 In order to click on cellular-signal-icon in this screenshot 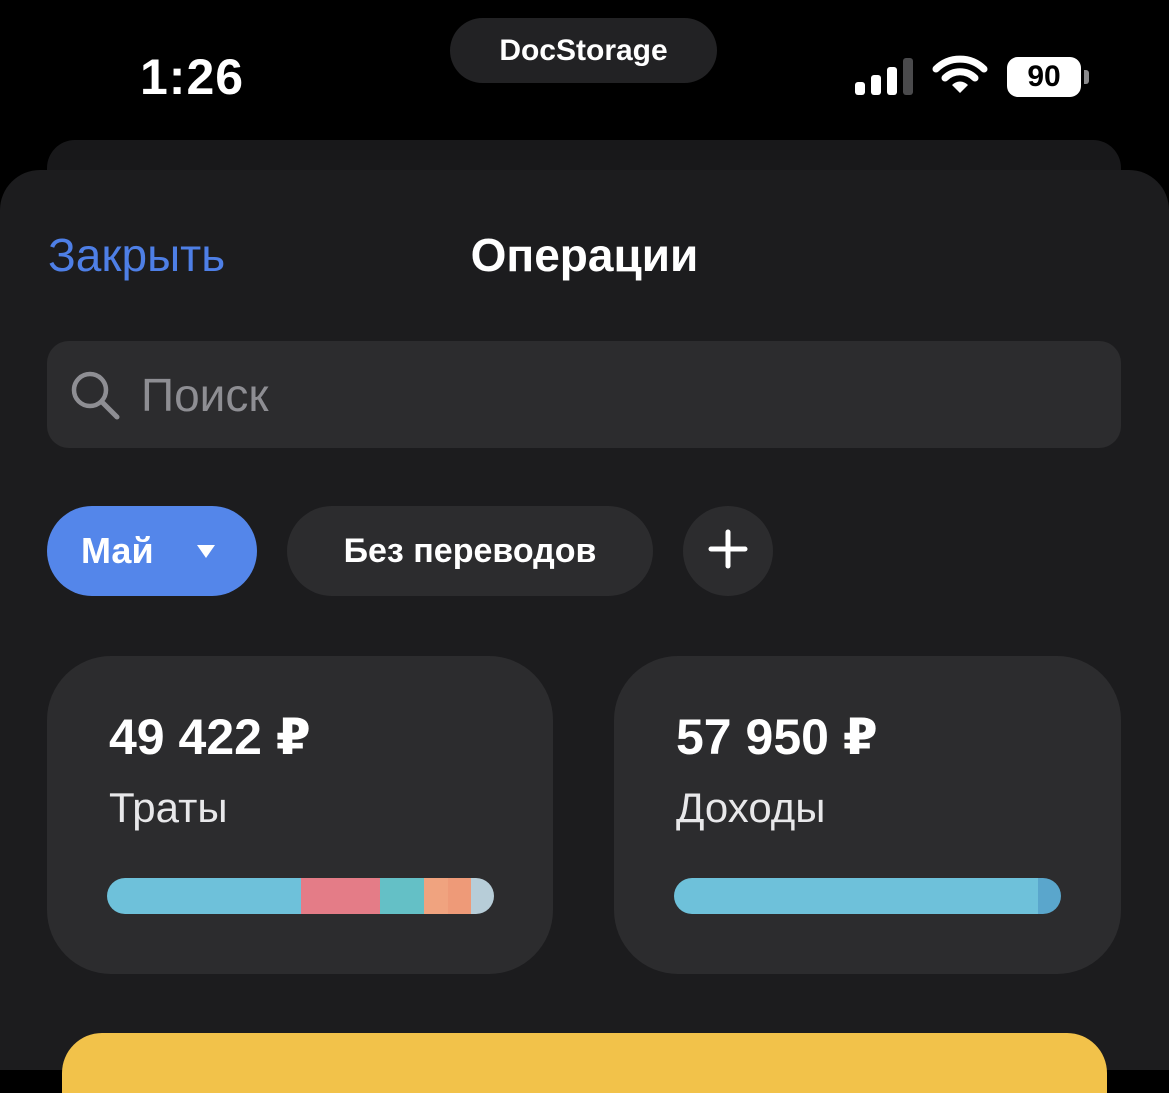, I will do `click(884, 76)`.